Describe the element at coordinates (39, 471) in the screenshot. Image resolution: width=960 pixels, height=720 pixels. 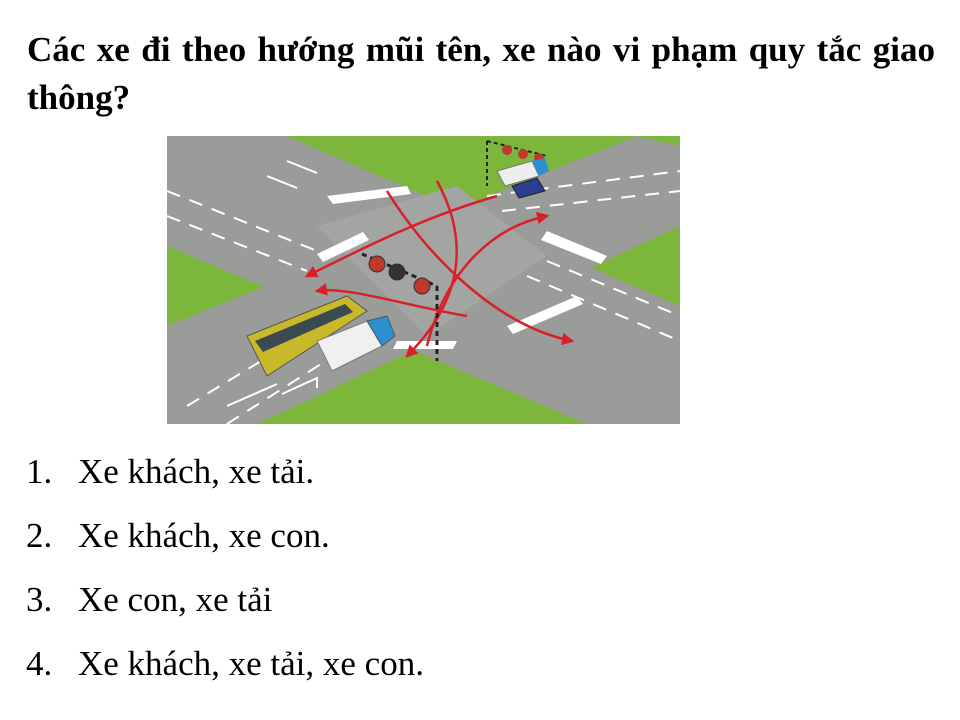
I see `answer-number: 1.` at that location.